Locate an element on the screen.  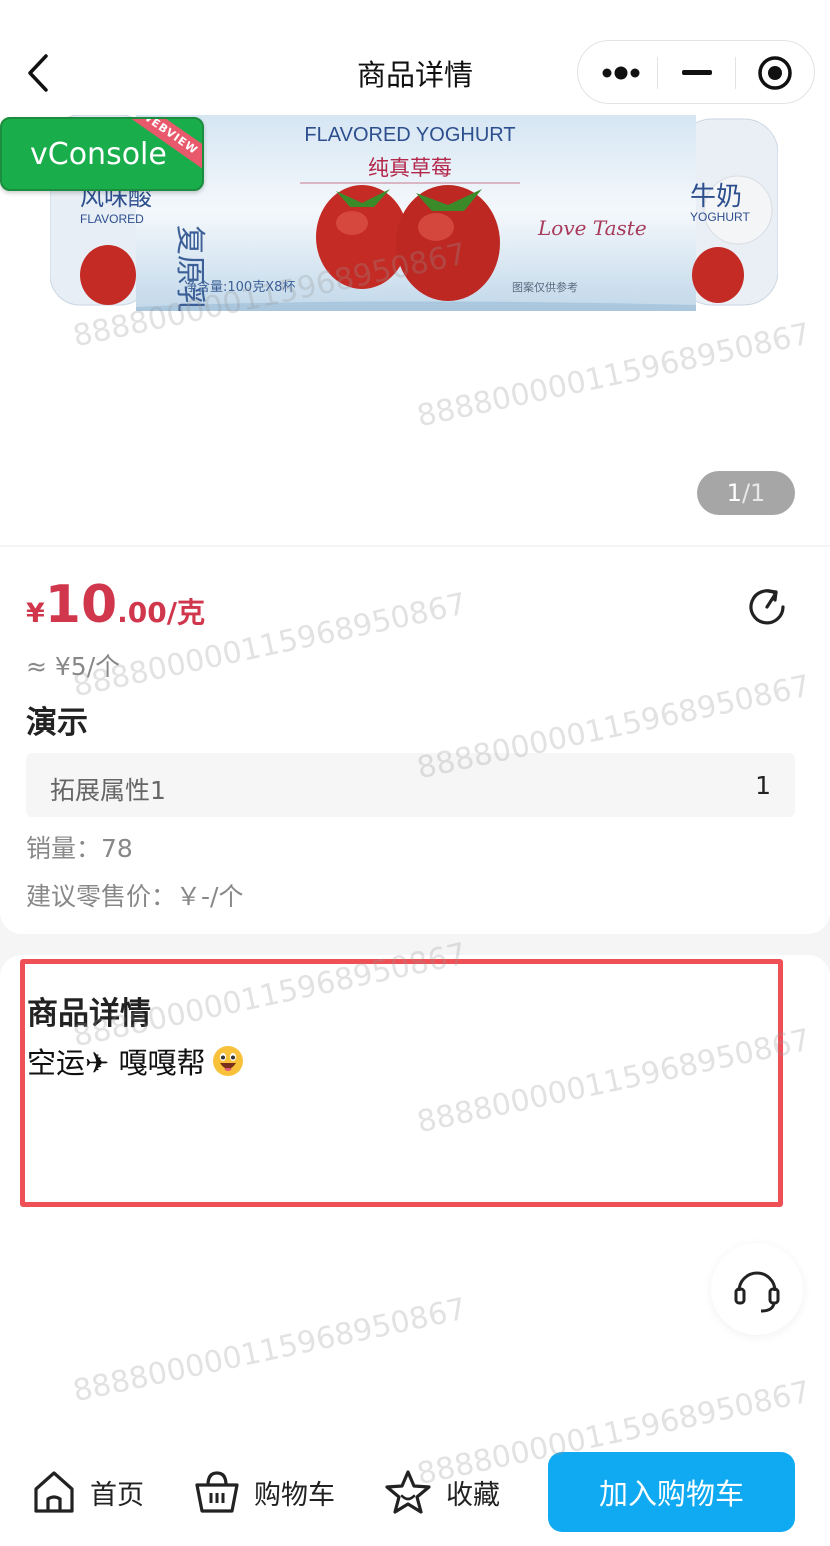
more-button is located at coordinates (621, 73).